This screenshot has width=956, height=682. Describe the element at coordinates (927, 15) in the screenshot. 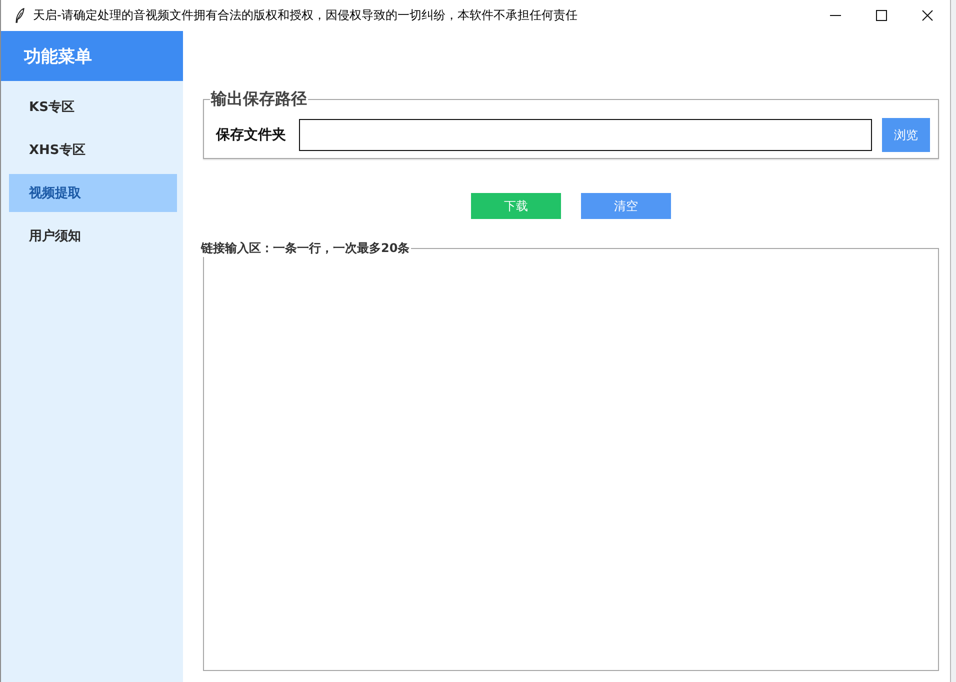

I see `close-icon` at that location.